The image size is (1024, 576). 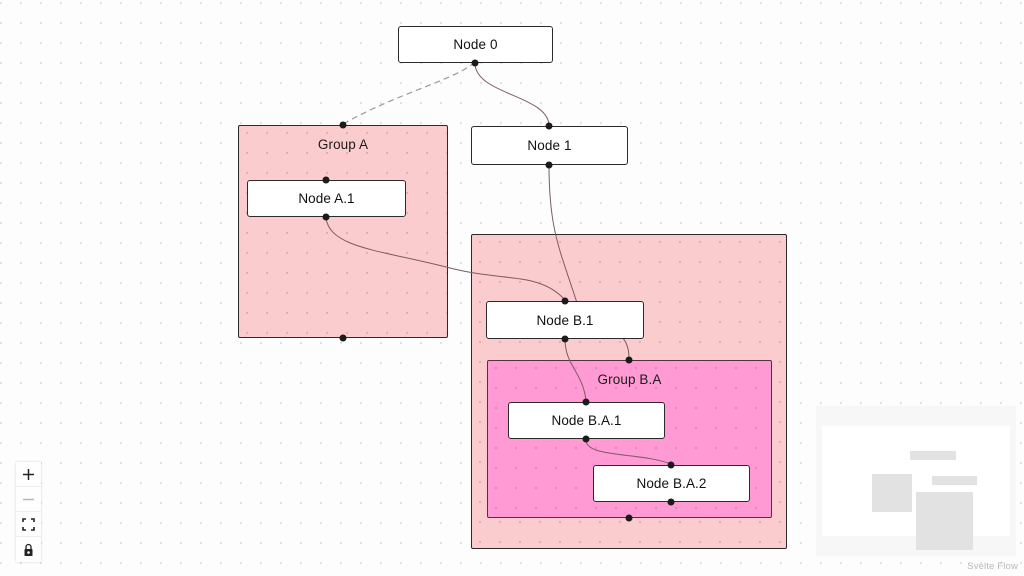 I want to click on zoom-in-button, so click(x=28, y=474).